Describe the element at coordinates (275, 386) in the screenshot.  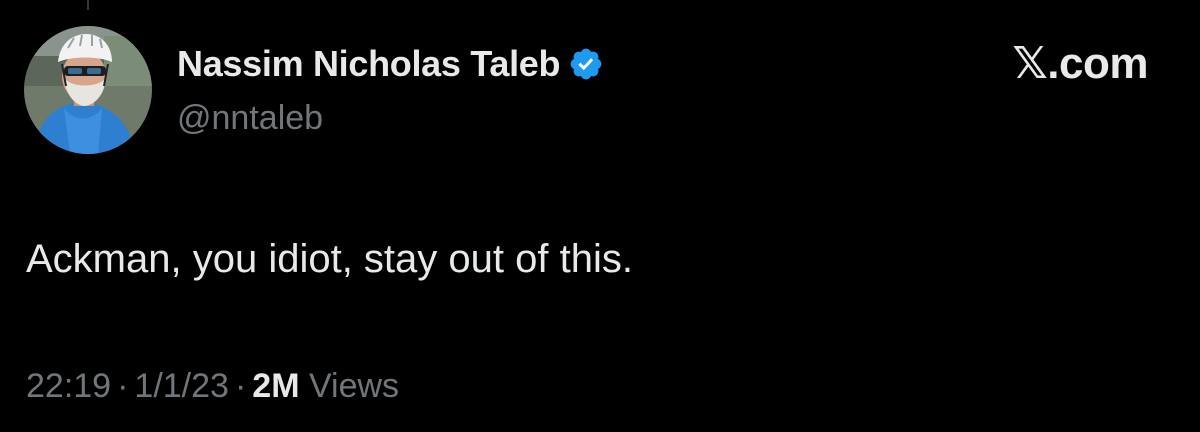
I see `views-count: 2M` at that location.